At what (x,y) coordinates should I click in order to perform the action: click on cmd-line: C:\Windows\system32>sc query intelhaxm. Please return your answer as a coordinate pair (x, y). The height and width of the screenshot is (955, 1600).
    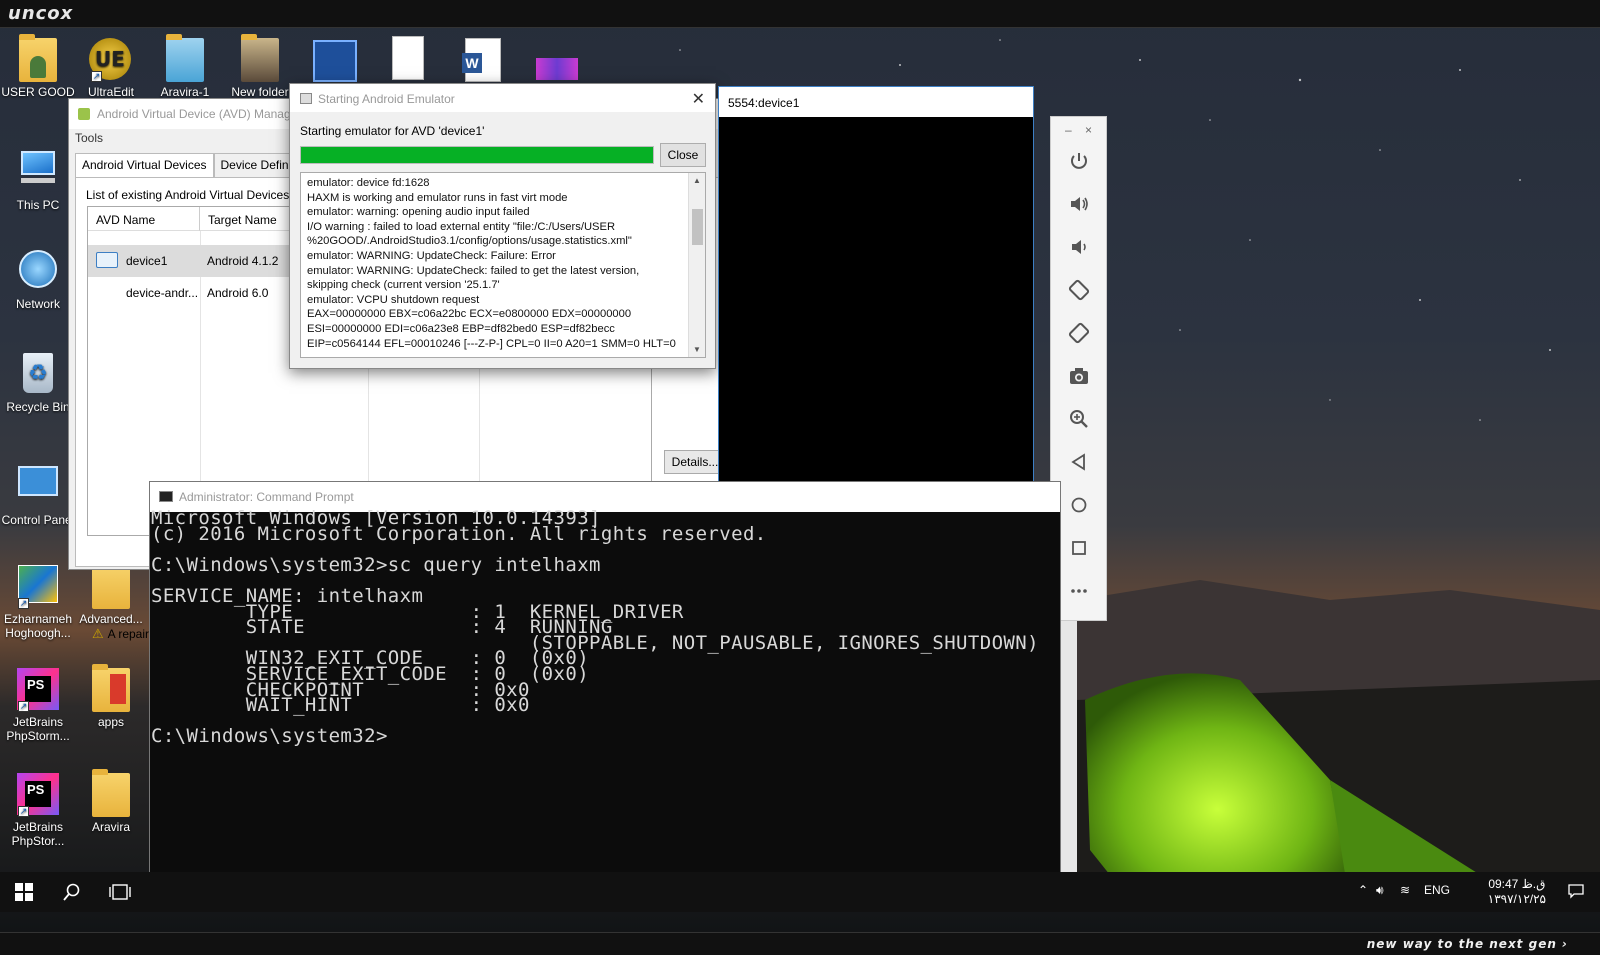
    Looking at the image, I should click on (376, 564).